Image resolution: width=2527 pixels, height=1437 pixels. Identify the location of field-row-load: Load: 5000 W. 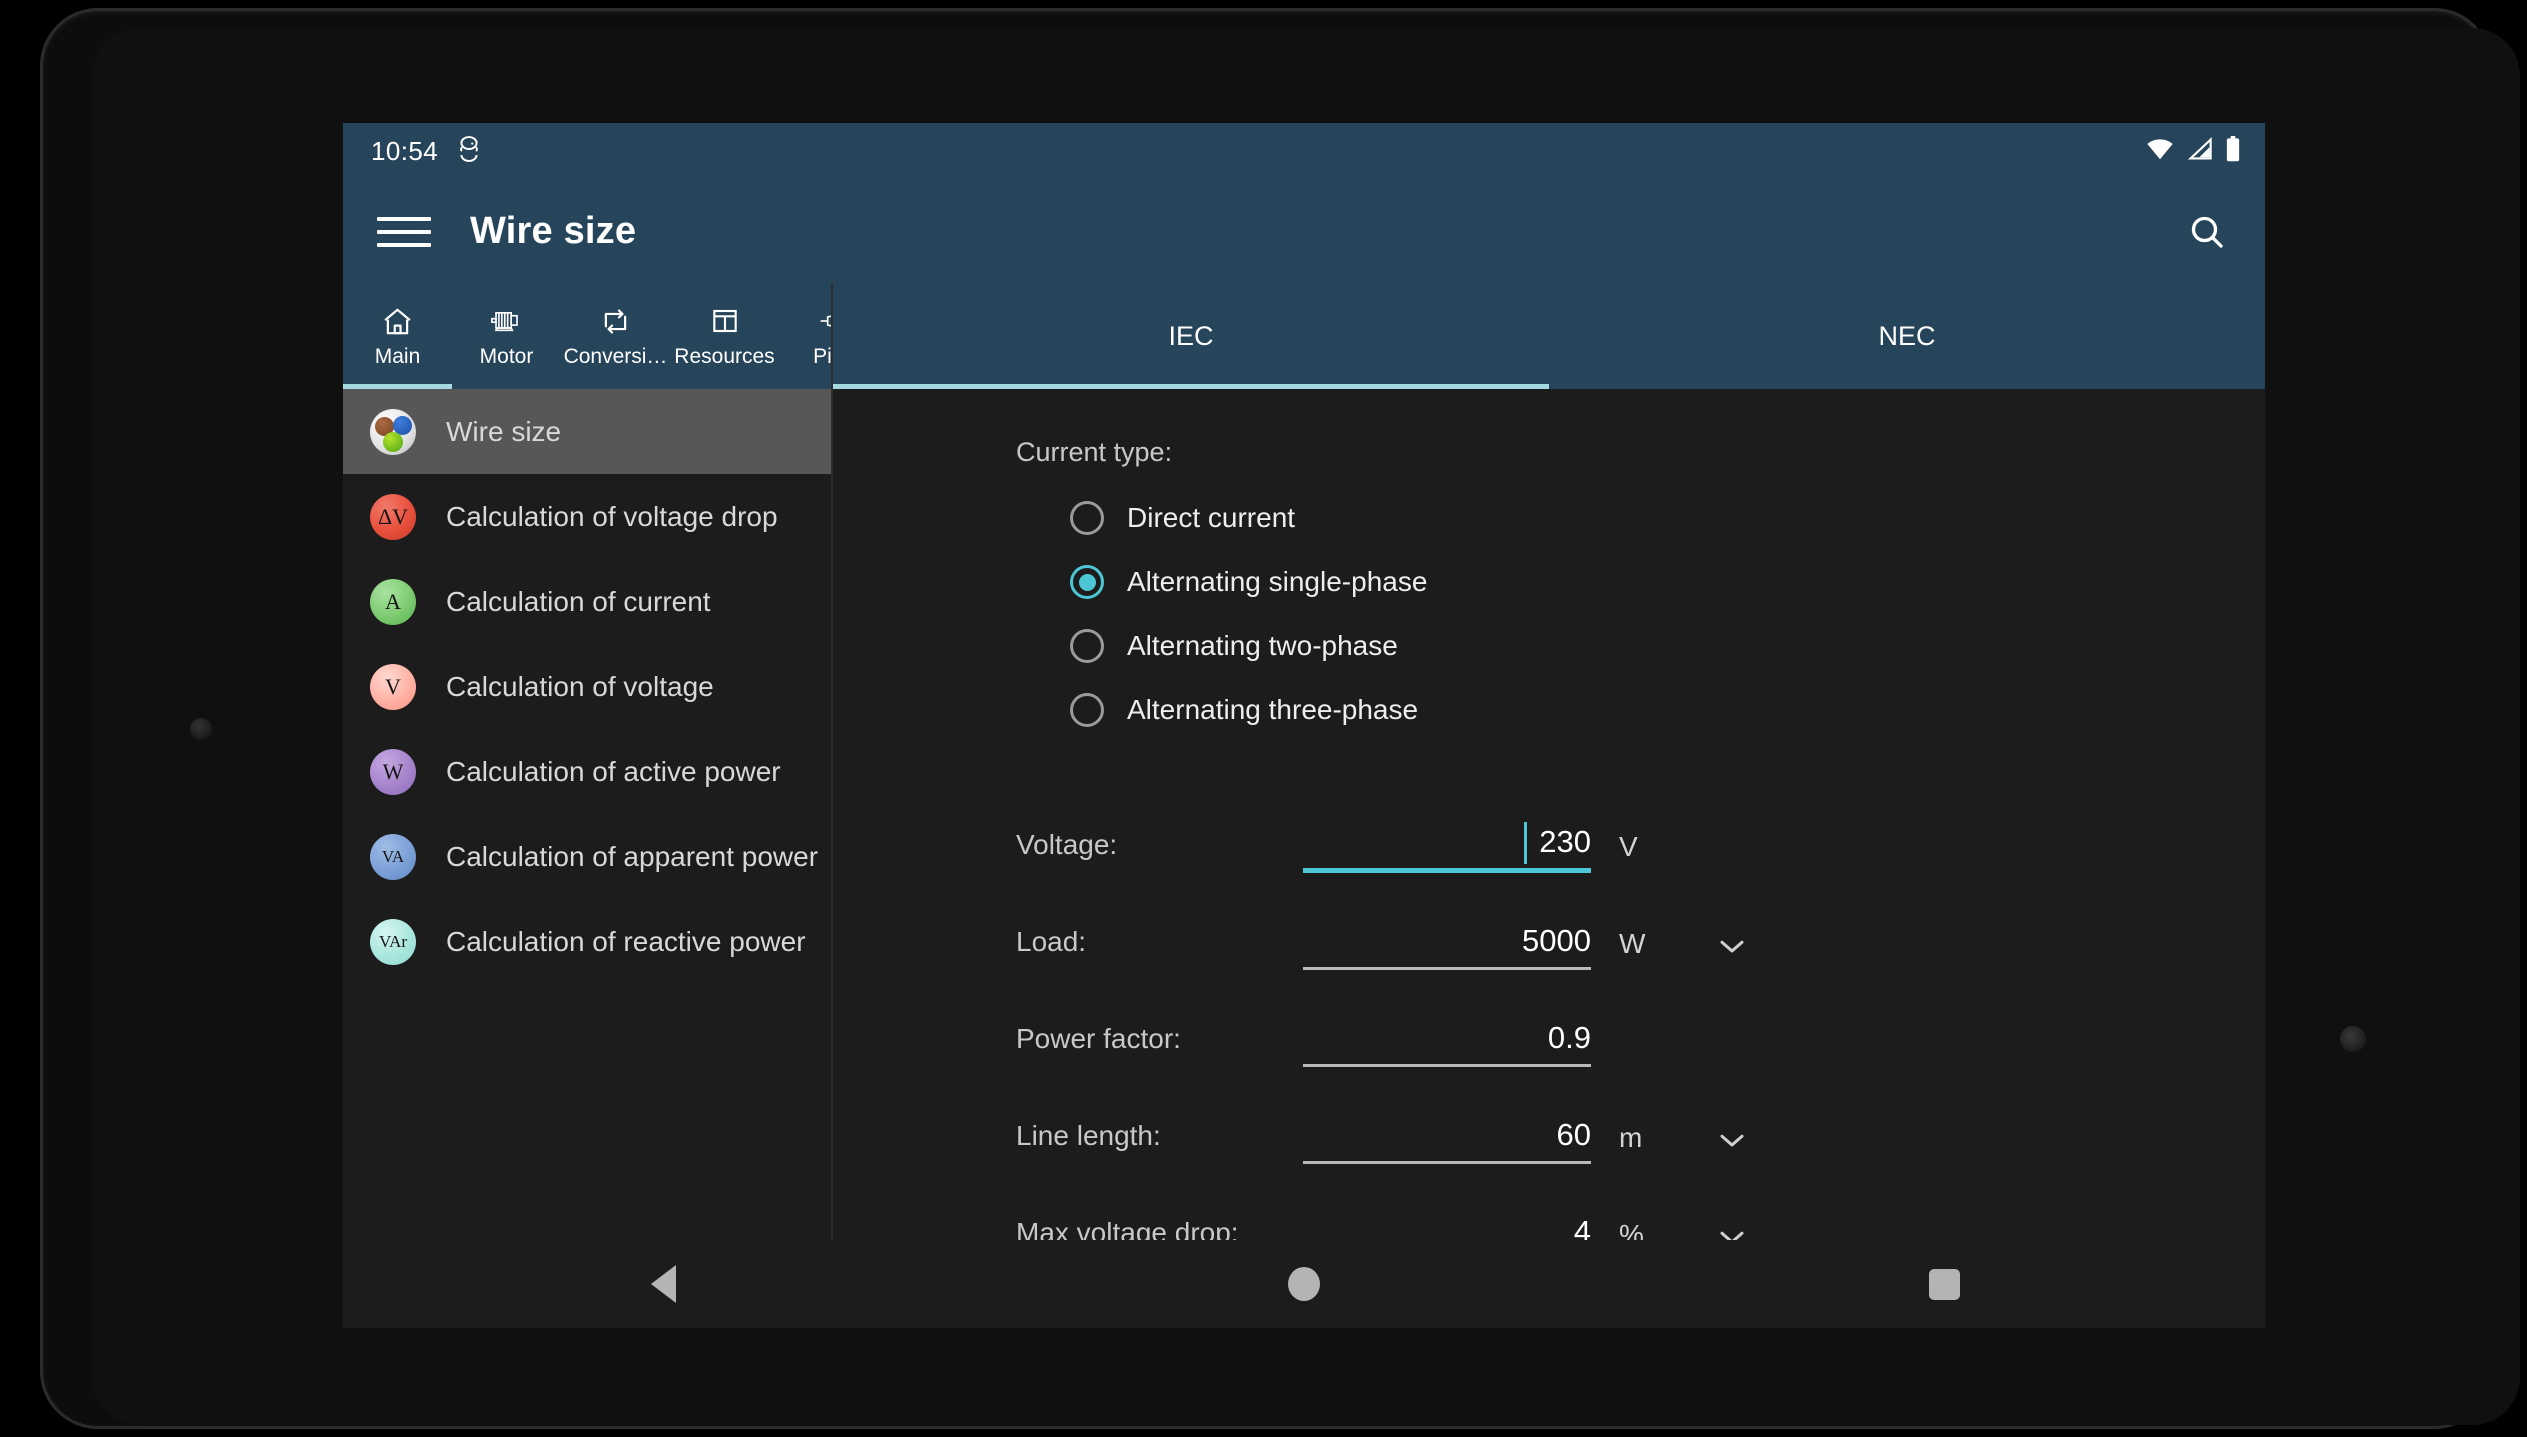
(1549, 921).